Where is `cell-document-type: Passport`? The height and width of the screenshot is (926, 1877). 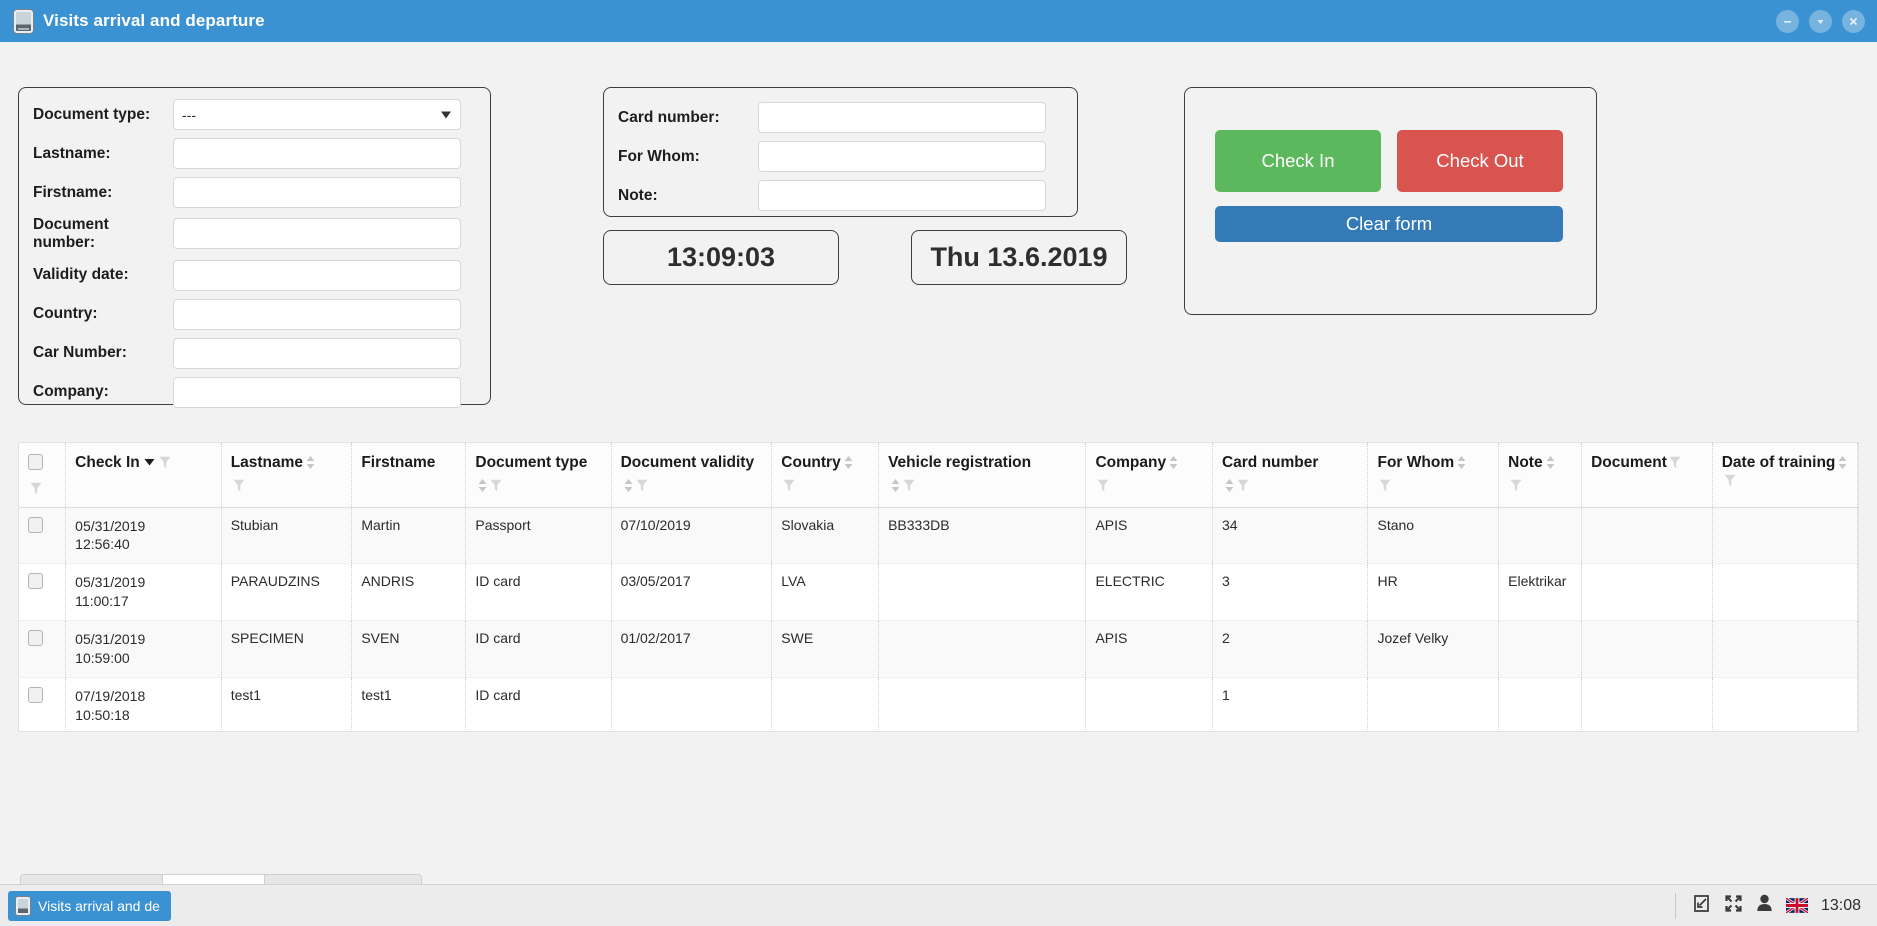 cell-document-type: Passport is located at coordinates (538, 536).